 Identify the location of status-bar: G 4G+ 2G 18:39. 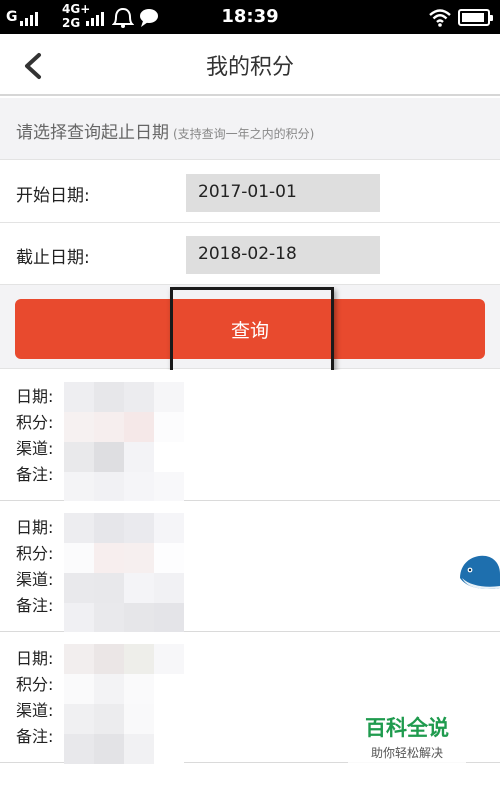
(250, 17).